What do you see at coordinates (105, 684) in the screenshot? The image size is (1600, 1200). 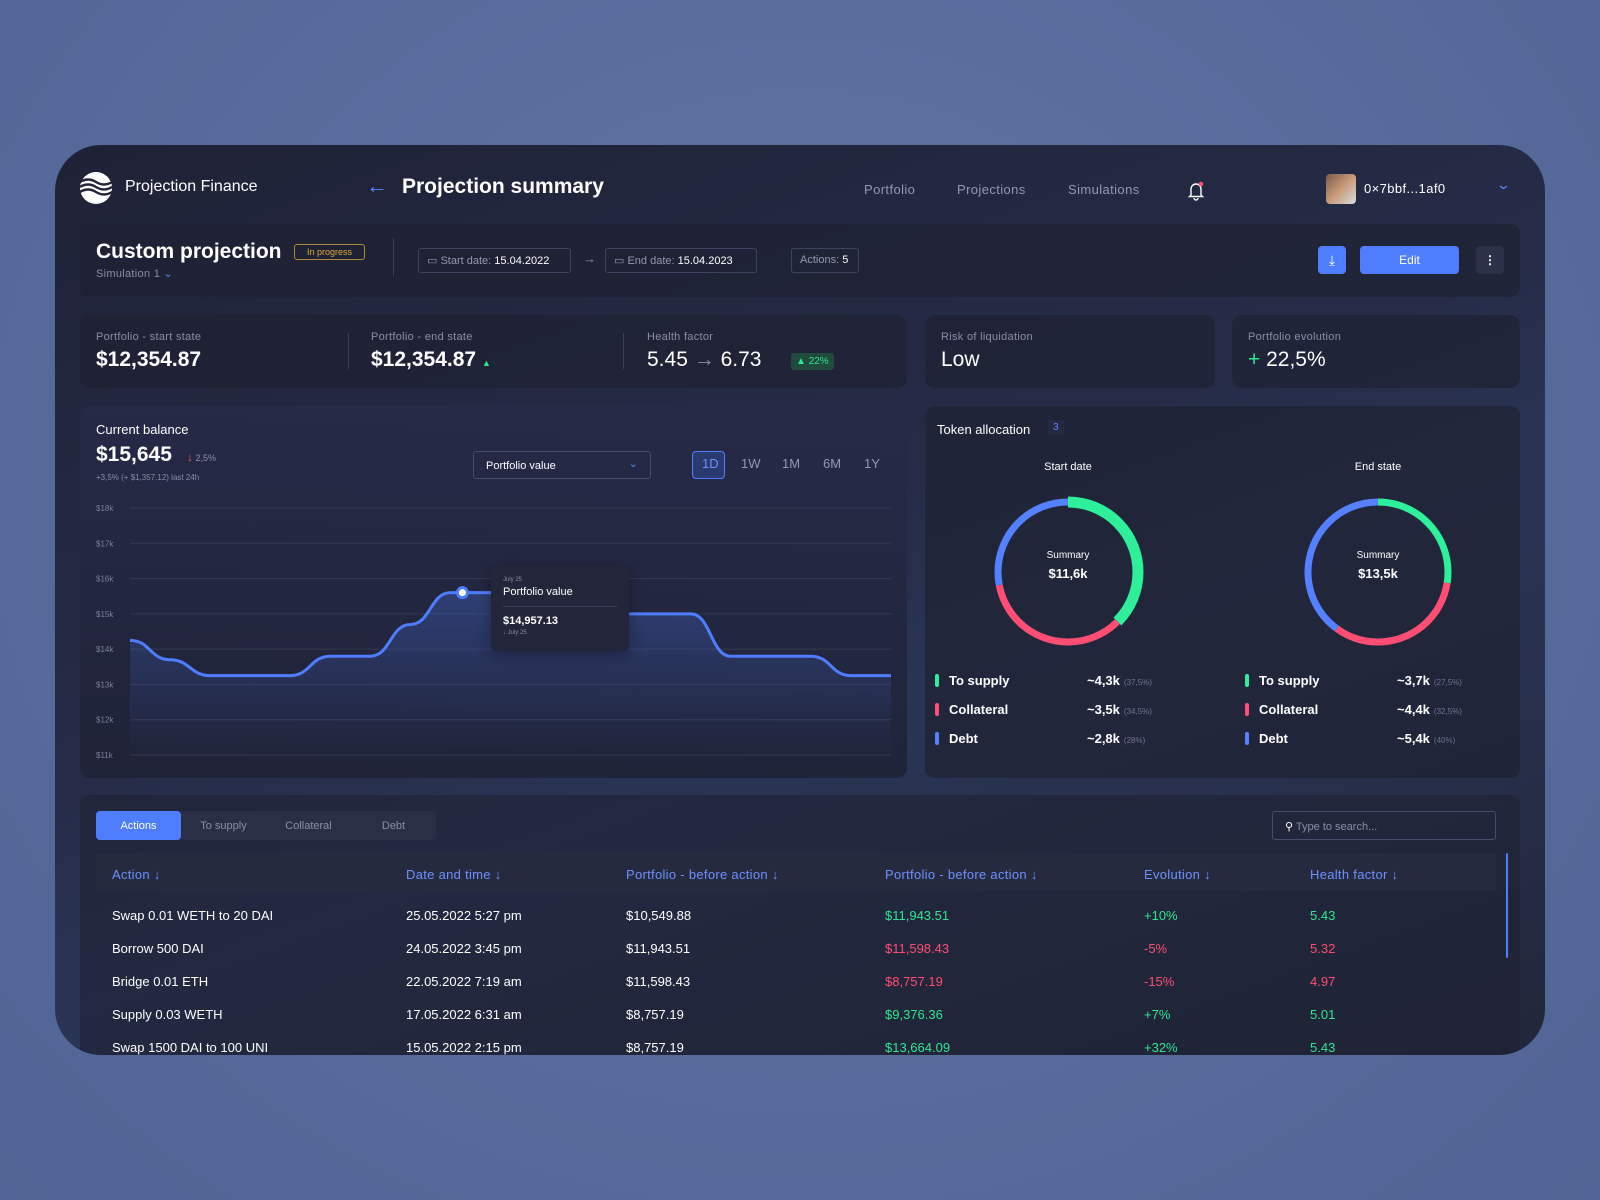 I see `y-tick-label: $13k` at bounding box center [105, 684].